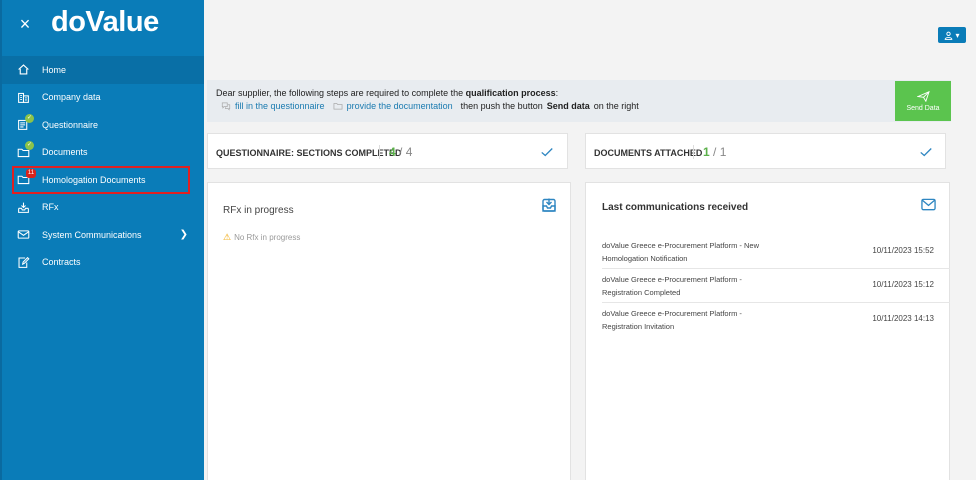 The image size is (976, 480). I want to click on sidebar-item-label: Home, so click(54, 69).